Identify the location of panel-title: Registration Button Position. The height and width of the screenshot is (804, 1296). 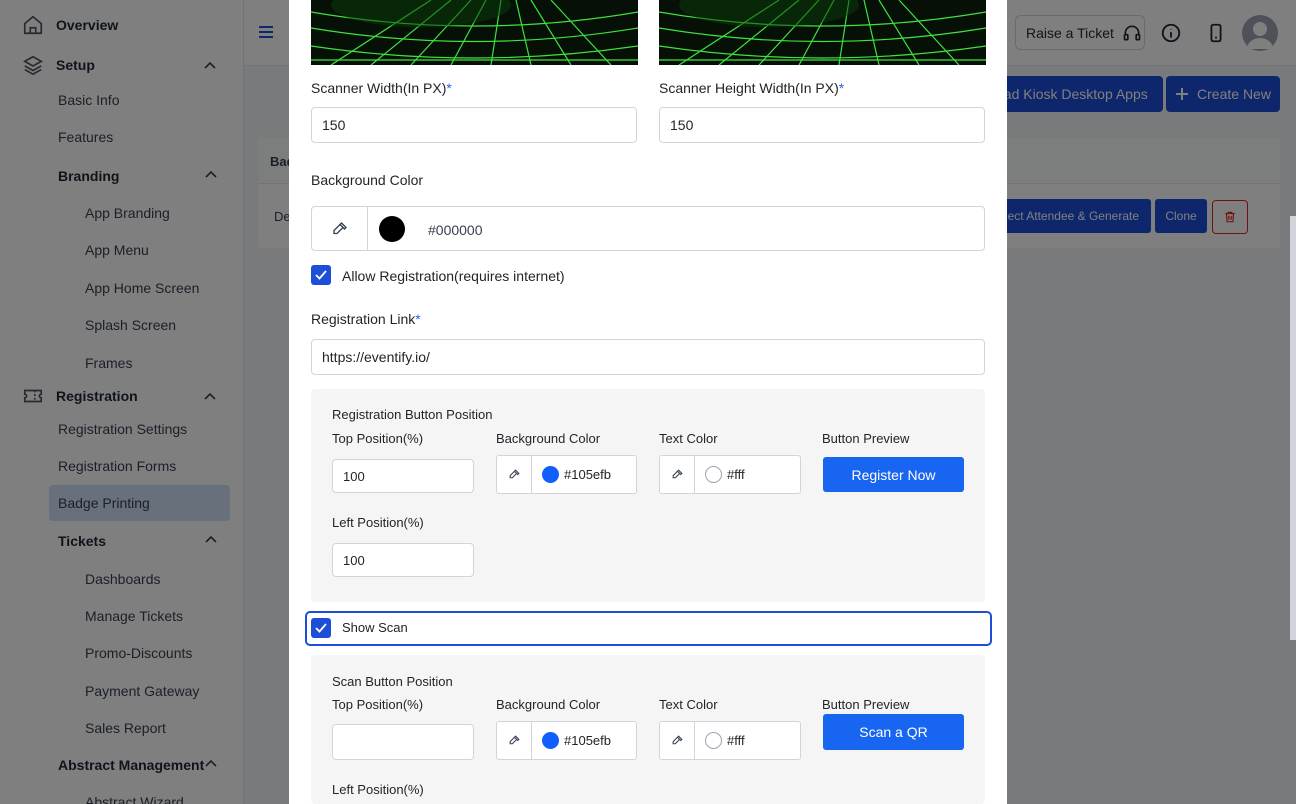
(412, 414).